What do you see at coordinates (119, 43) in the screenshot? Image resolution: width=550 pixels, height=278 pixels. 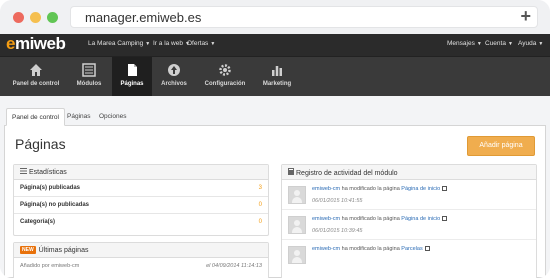 I see `site-selector: La Marea Camping ▼` at bounding box center [119, 43].